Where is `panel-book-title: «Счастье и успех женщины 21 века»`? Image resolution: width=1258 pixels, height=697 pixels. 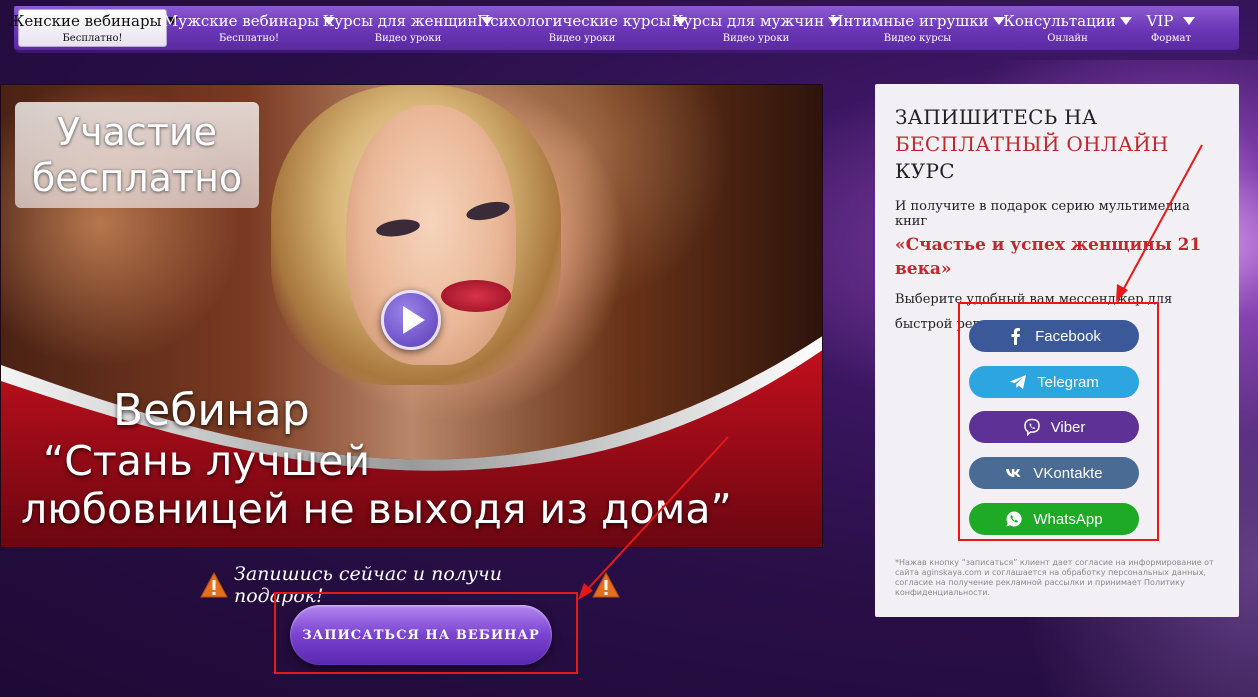 panel-book-title: «Счастье и успех женщины 21 века» is located at coordinates (1048, 257).